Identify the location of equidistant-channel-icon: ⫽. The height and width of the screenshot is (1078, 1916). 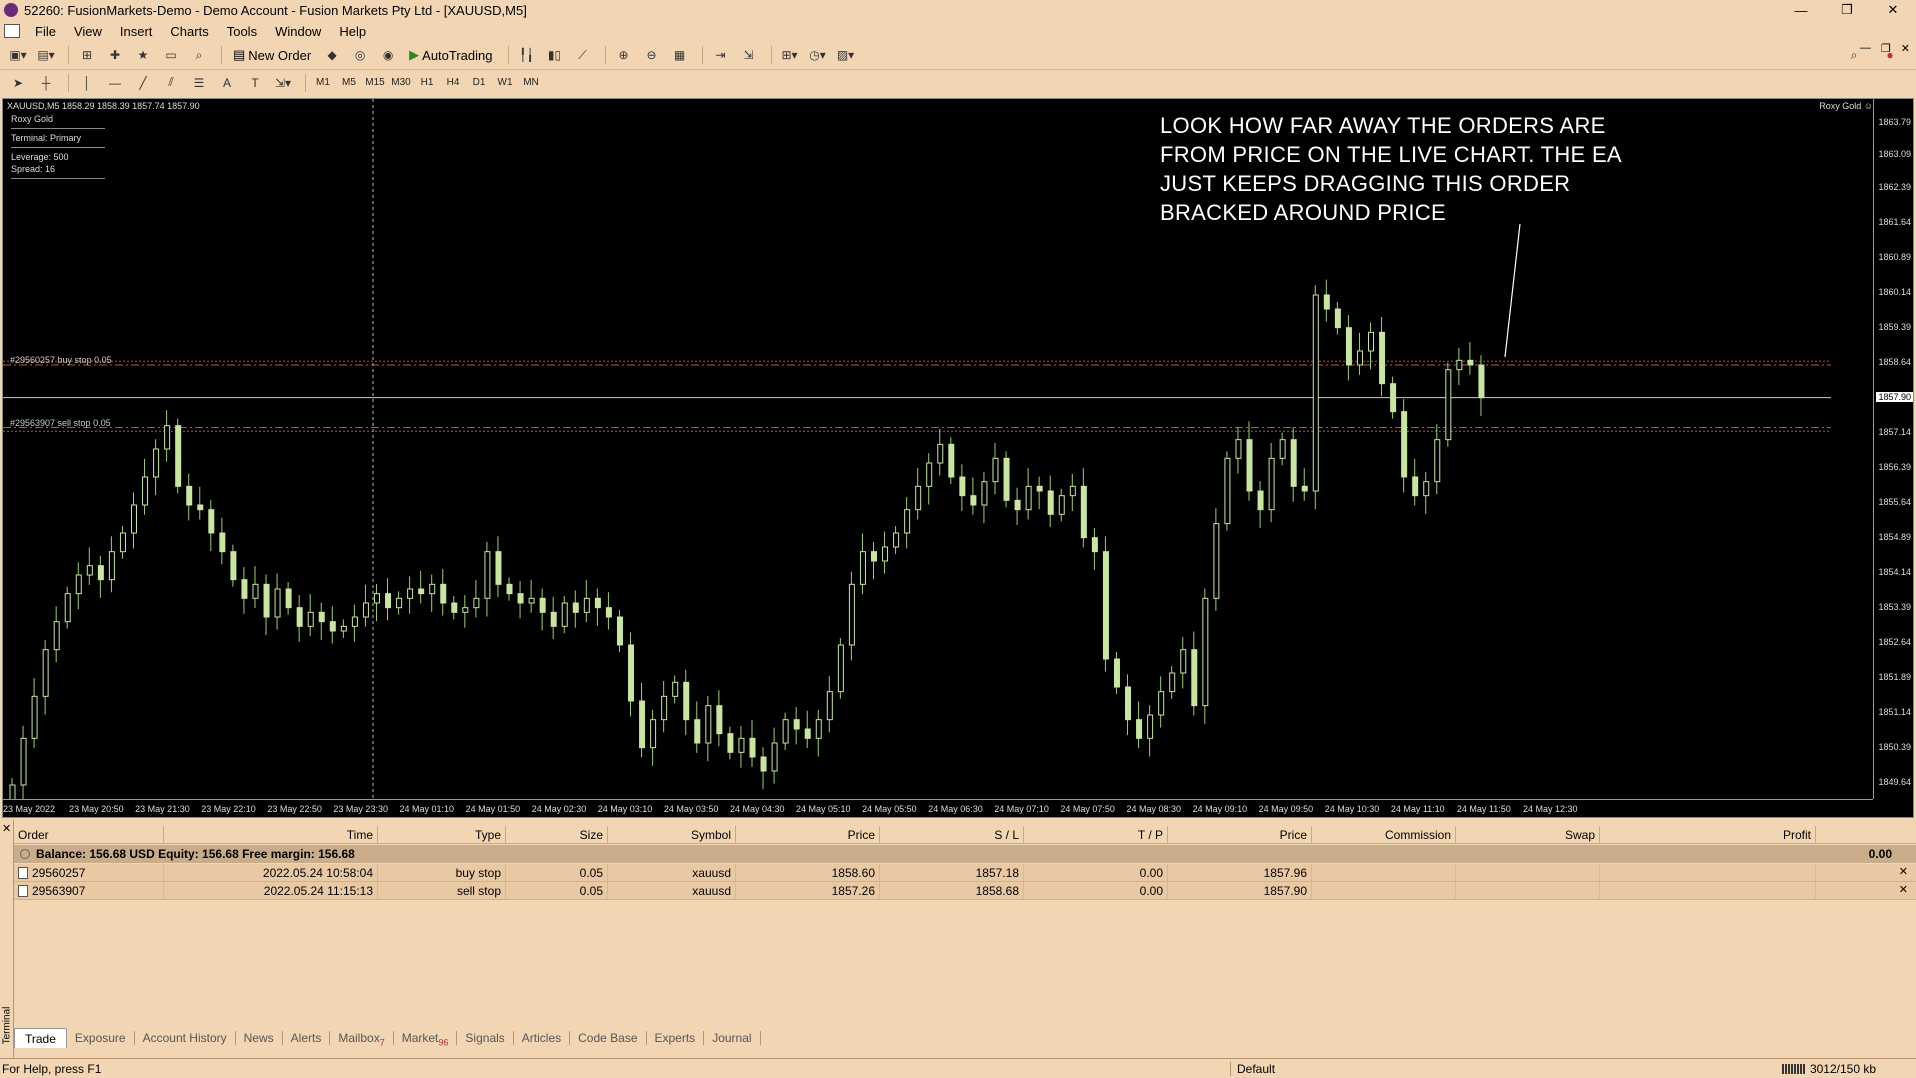
(171, 83).